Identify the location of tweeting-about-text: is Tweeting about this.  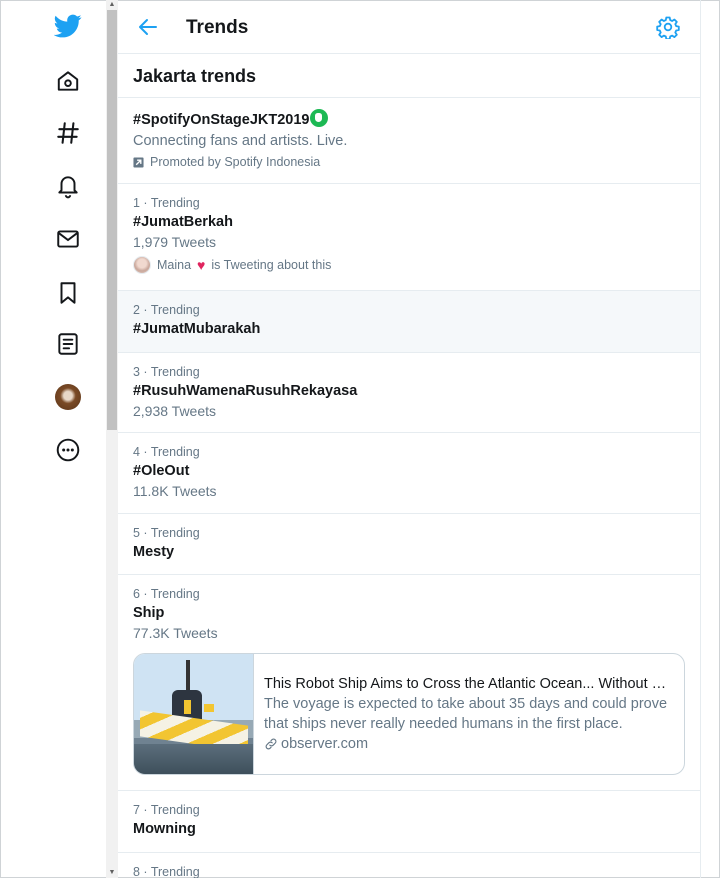
(271, 265).